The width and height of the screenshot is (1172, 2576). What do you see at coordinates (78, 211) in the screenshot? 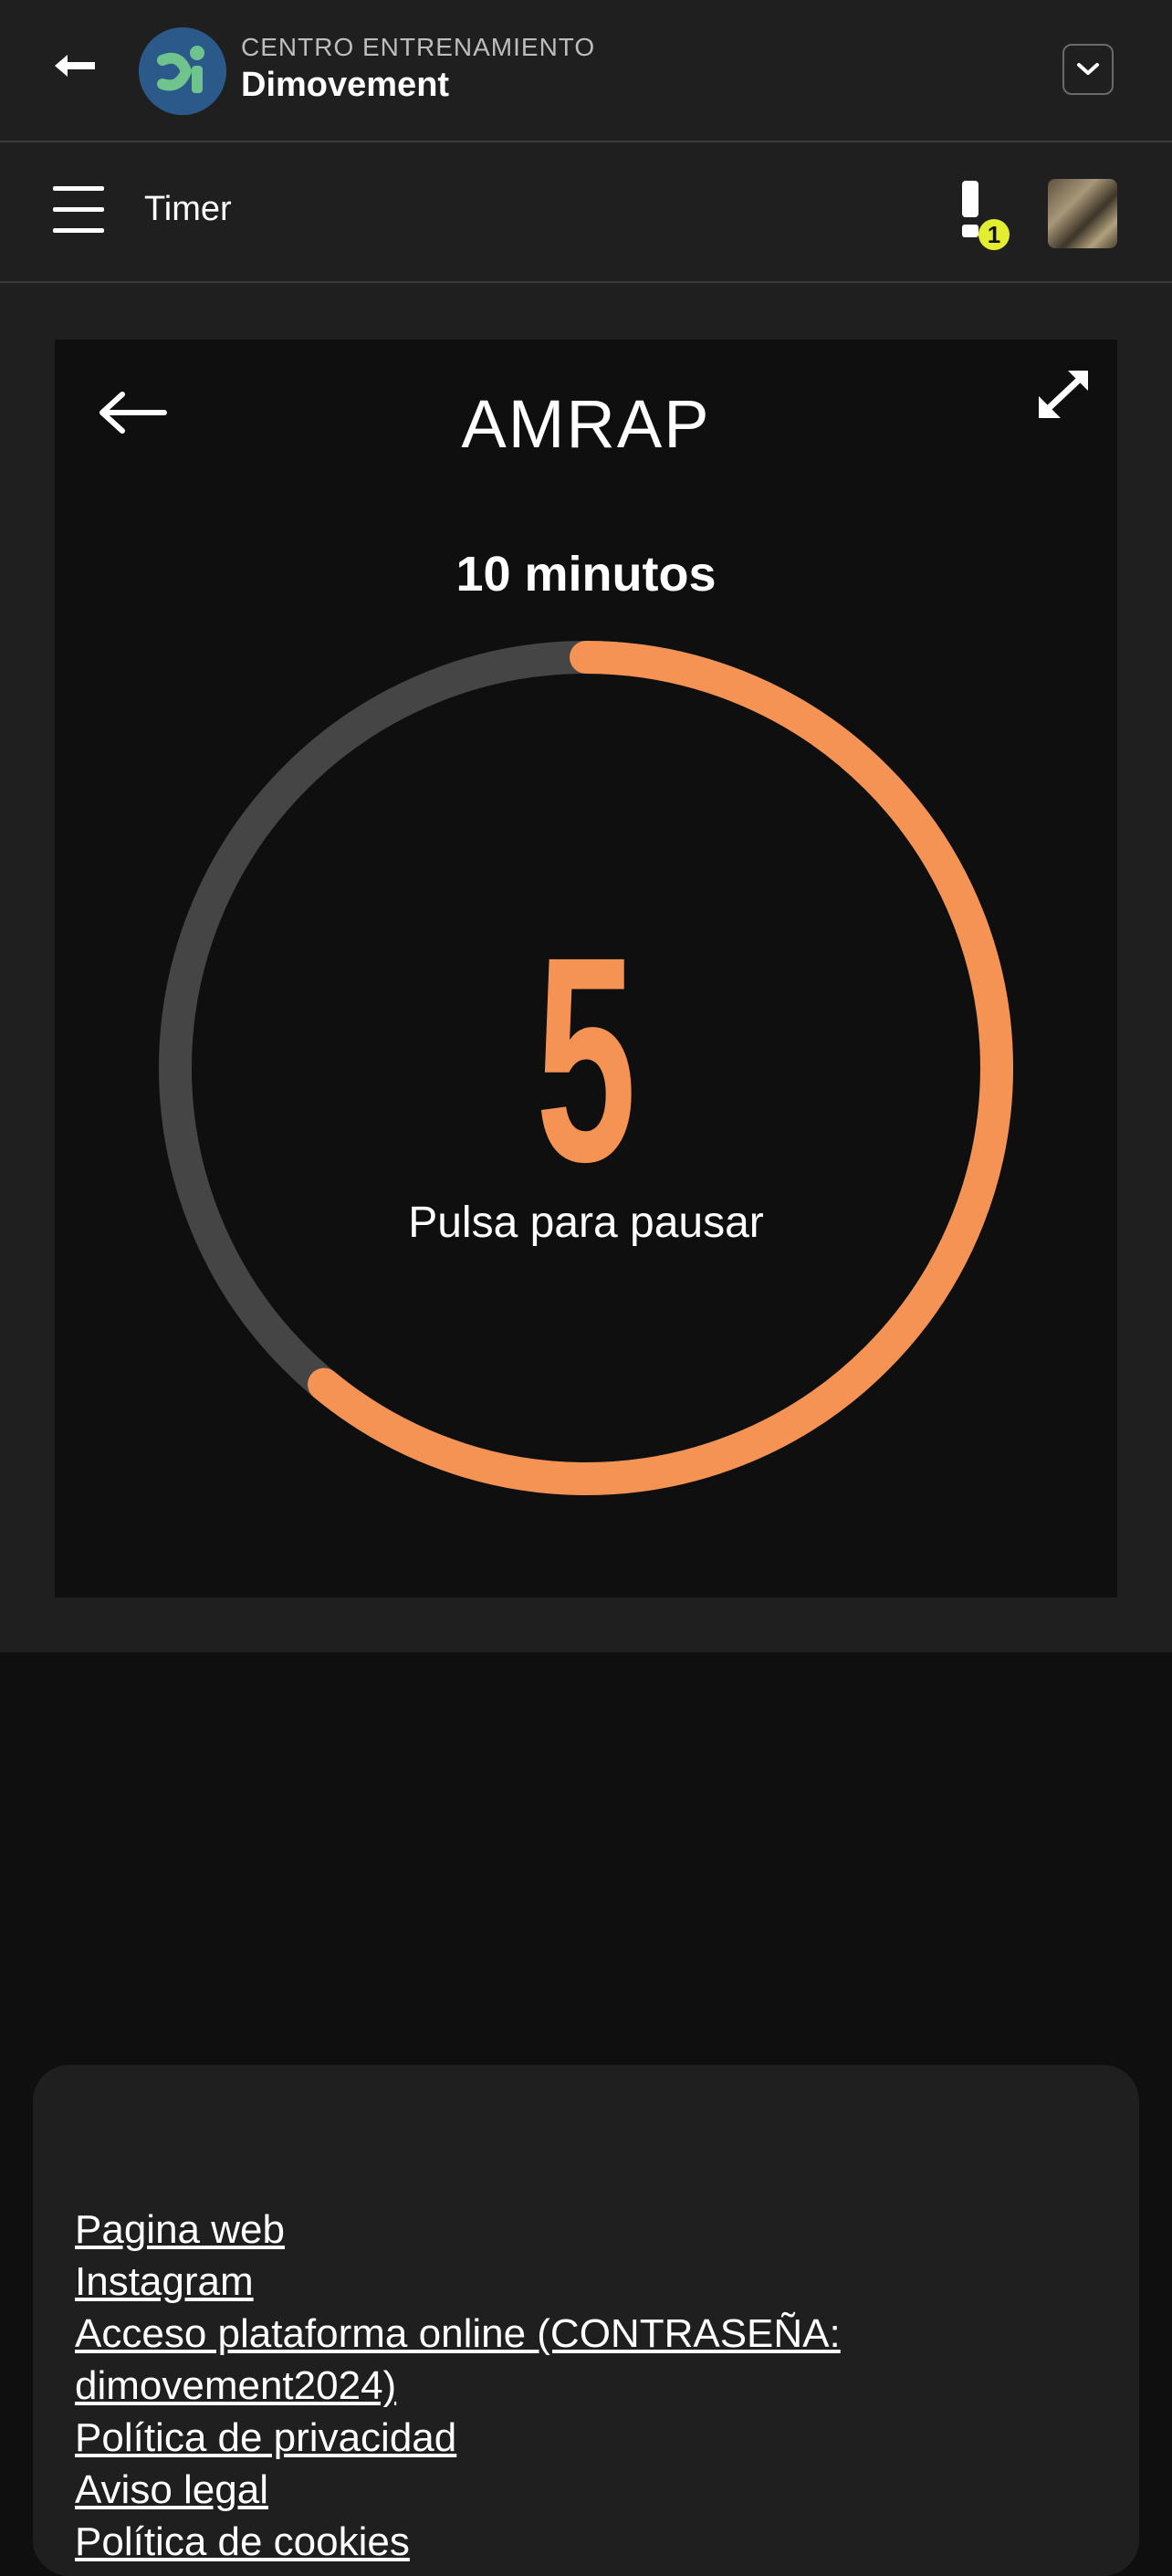
I see `menu-icon` at bounding box center [78, 211].